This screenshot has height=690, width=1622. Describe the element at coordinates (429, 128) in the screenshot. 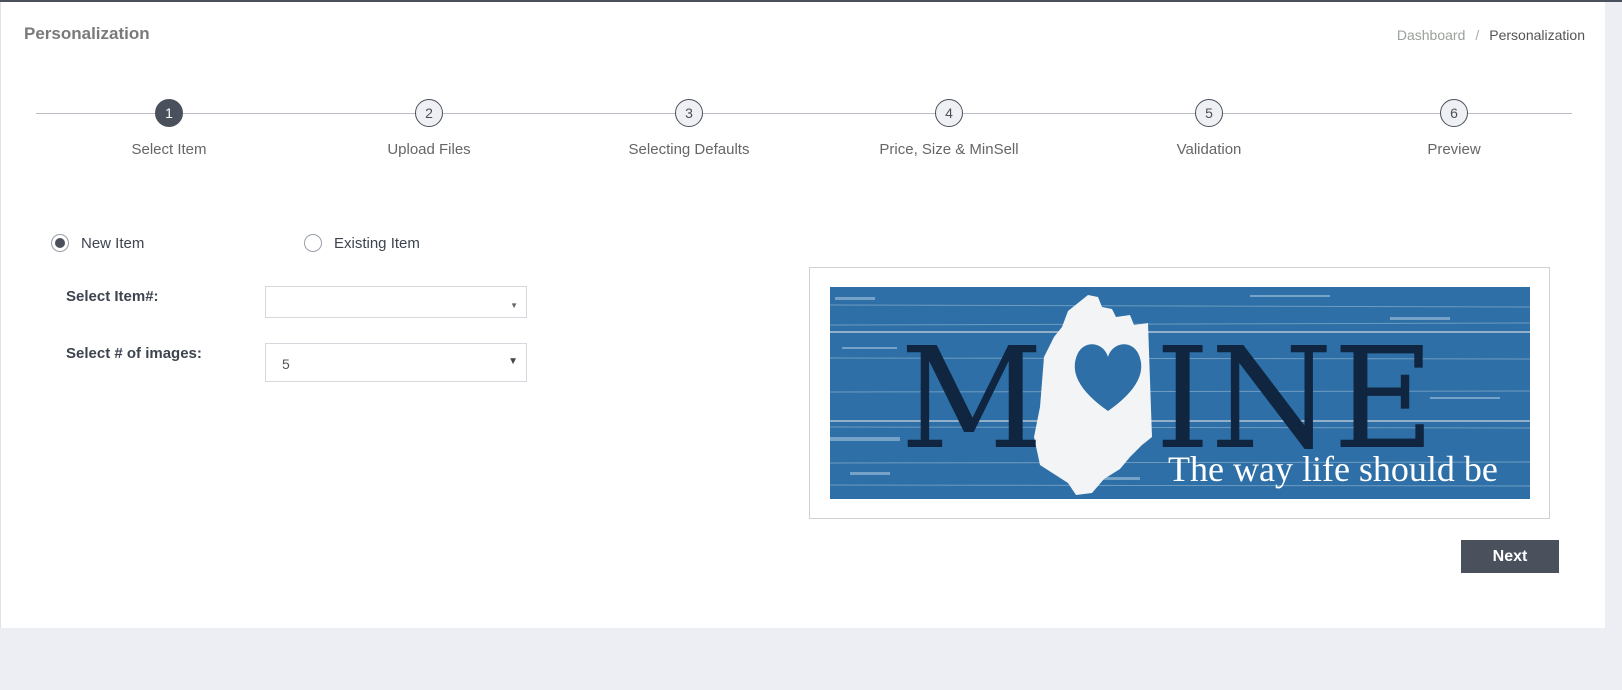

I see `step-upload-files: 2 Upload Files` at that location.